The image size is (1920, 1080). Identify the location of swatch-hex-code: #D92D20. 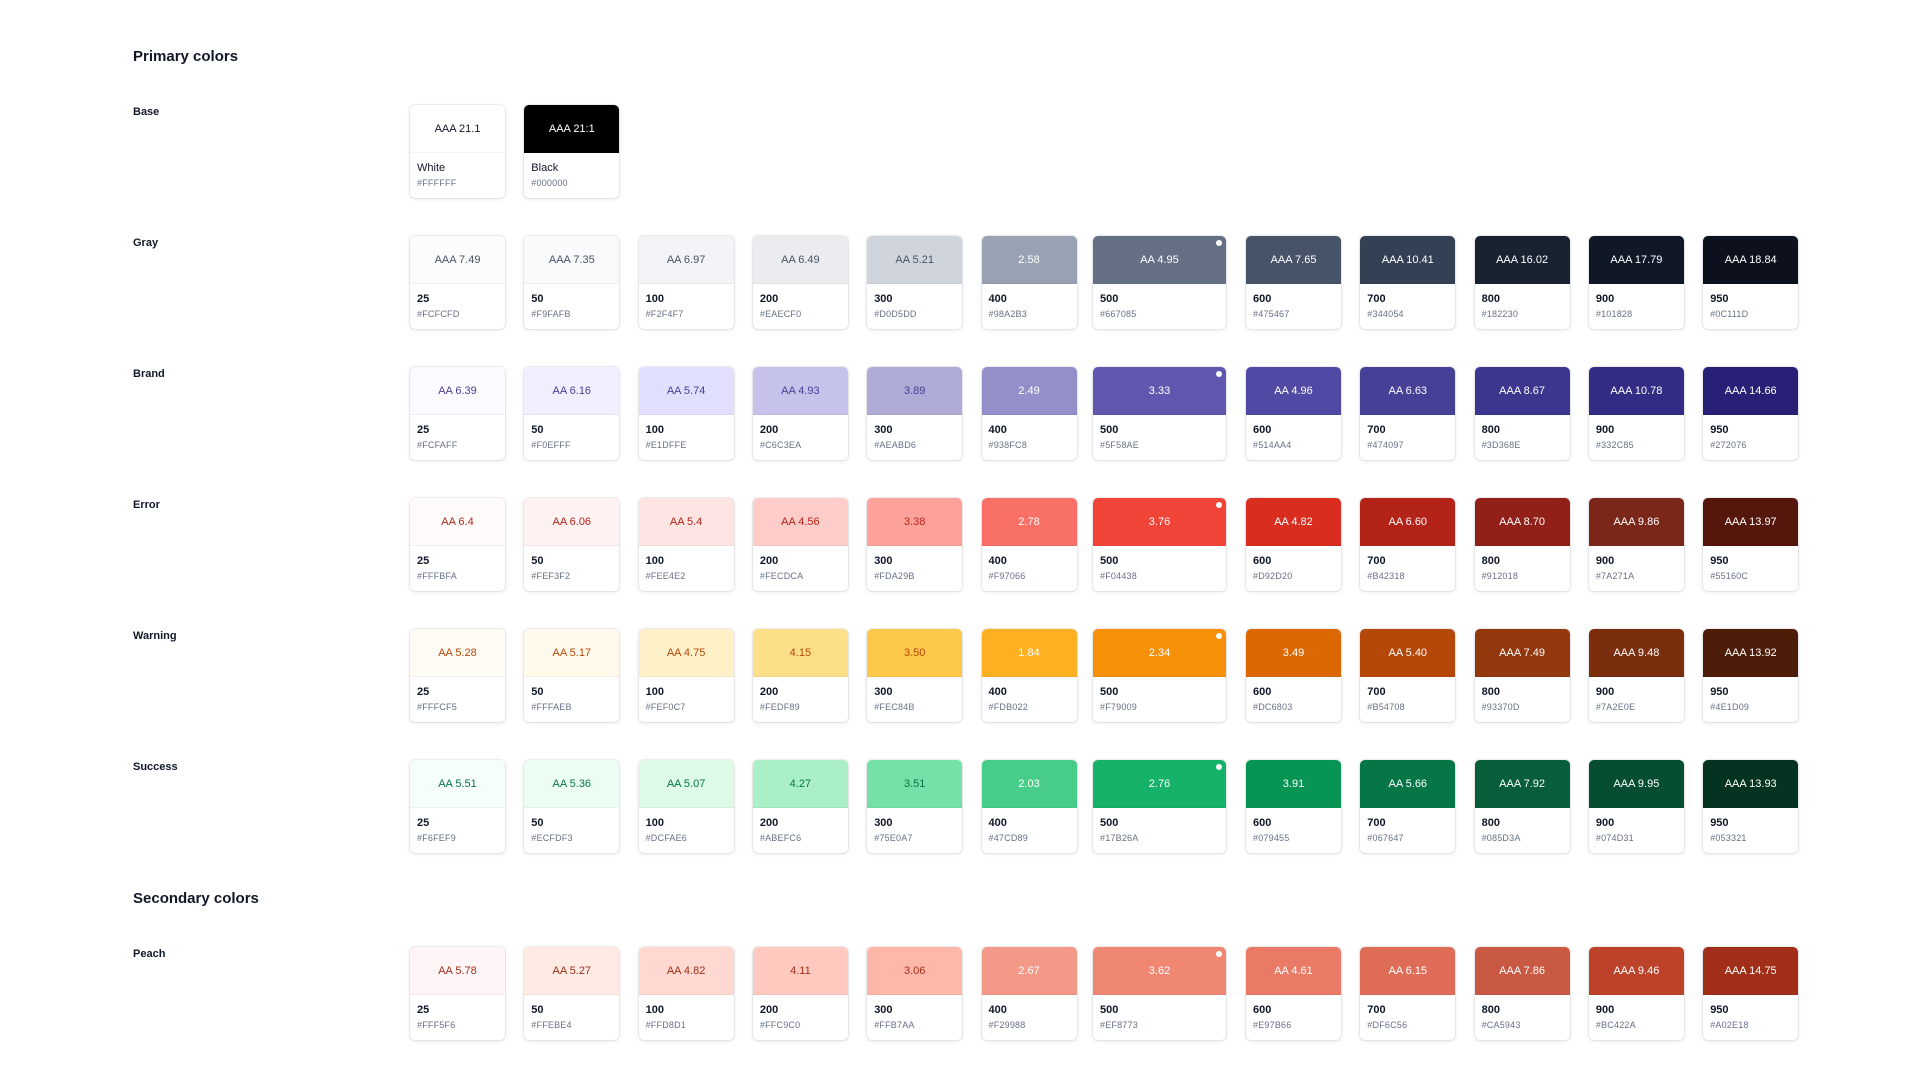
(1297, 576).